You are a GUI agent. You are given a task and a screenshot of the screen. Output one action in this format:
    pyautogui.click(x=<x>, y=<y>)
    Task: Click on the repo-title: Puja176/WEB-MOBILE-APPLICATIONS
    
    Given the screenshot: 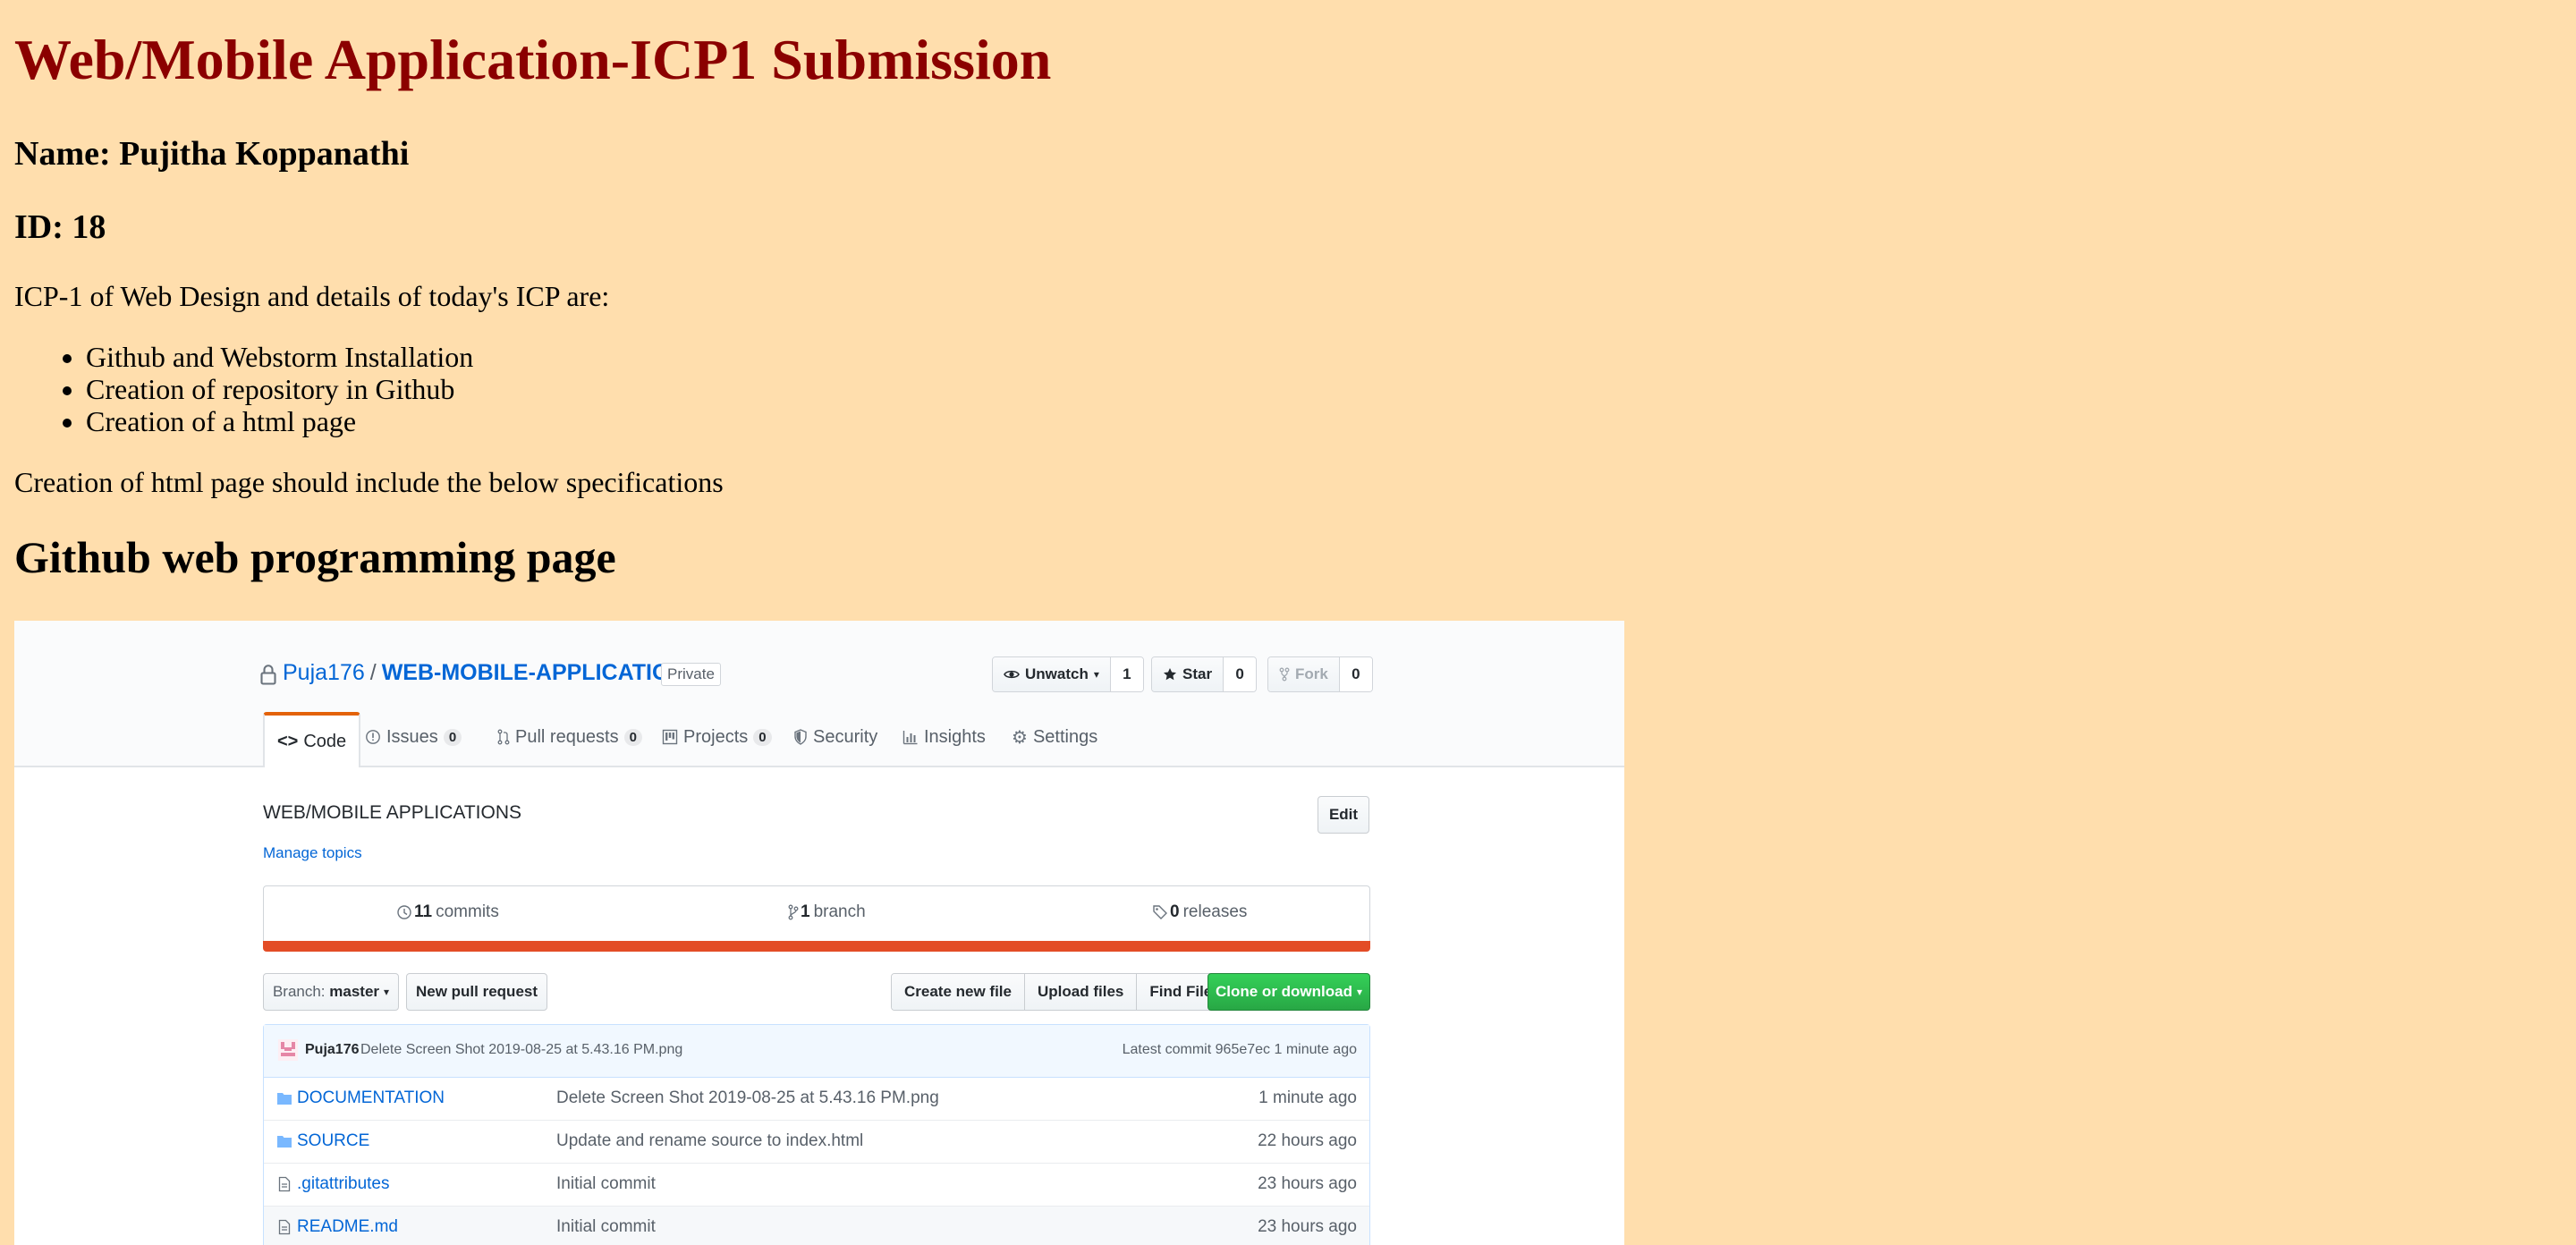 What is the action you would take?
    pyautogui.click(x=491, y=673)
    